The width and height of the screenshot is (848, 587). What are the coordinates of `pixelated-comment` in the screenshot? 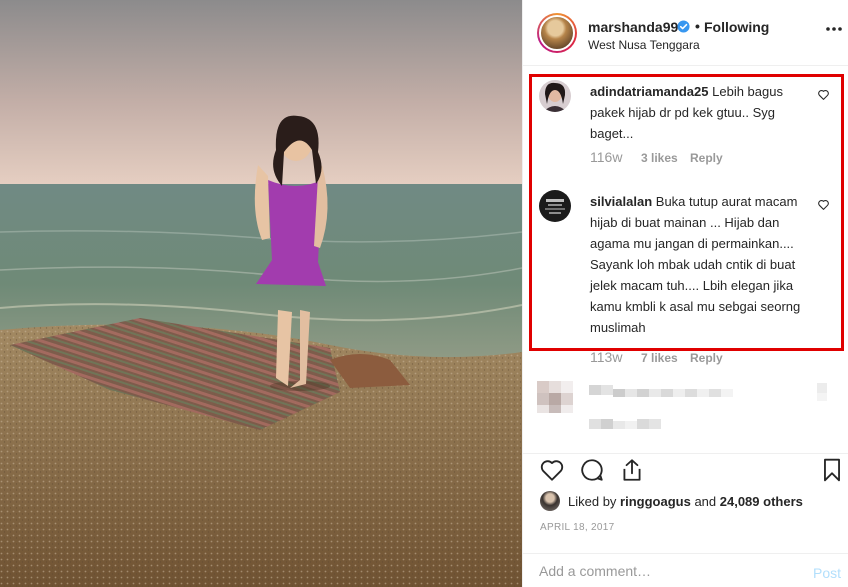 It's located at (682, 405).